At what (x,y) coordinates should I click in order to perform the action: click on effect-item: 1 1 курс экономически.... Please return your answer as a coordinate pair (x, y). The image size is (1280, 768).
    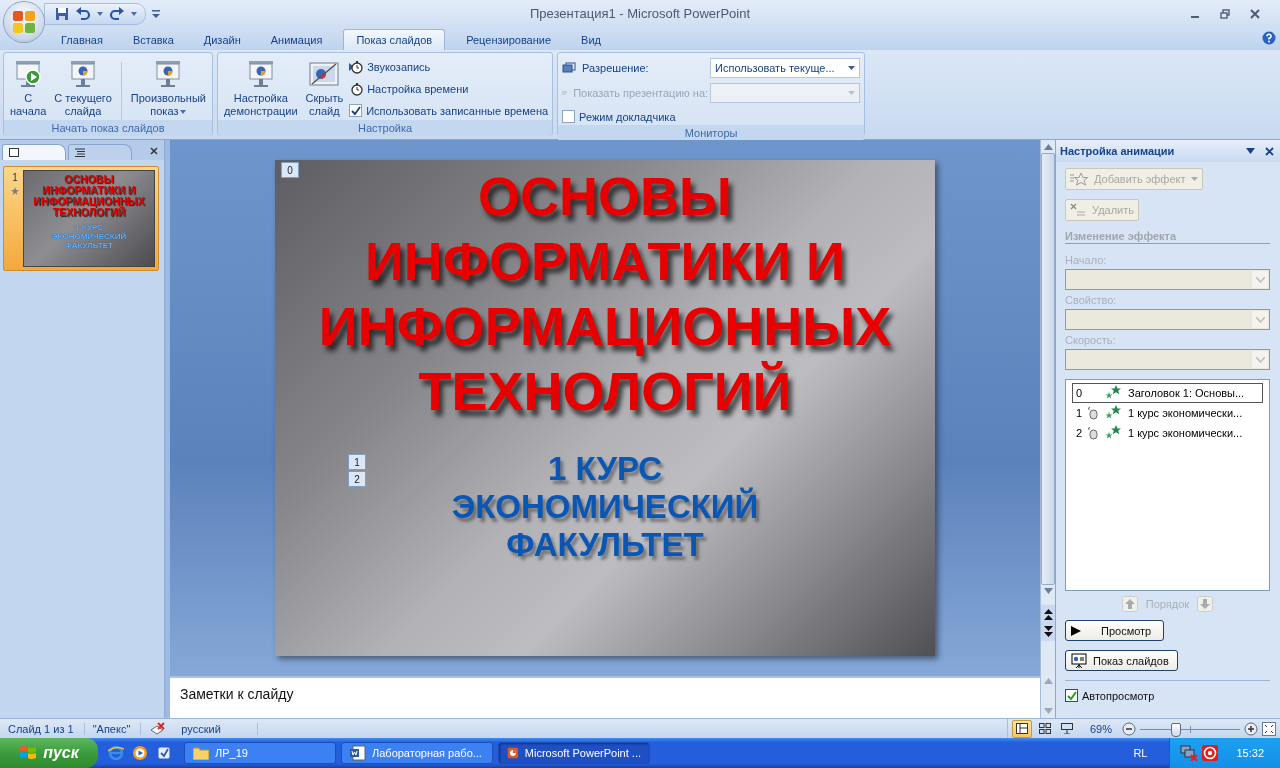
    Looking at the image, I should click on (1167, 413).